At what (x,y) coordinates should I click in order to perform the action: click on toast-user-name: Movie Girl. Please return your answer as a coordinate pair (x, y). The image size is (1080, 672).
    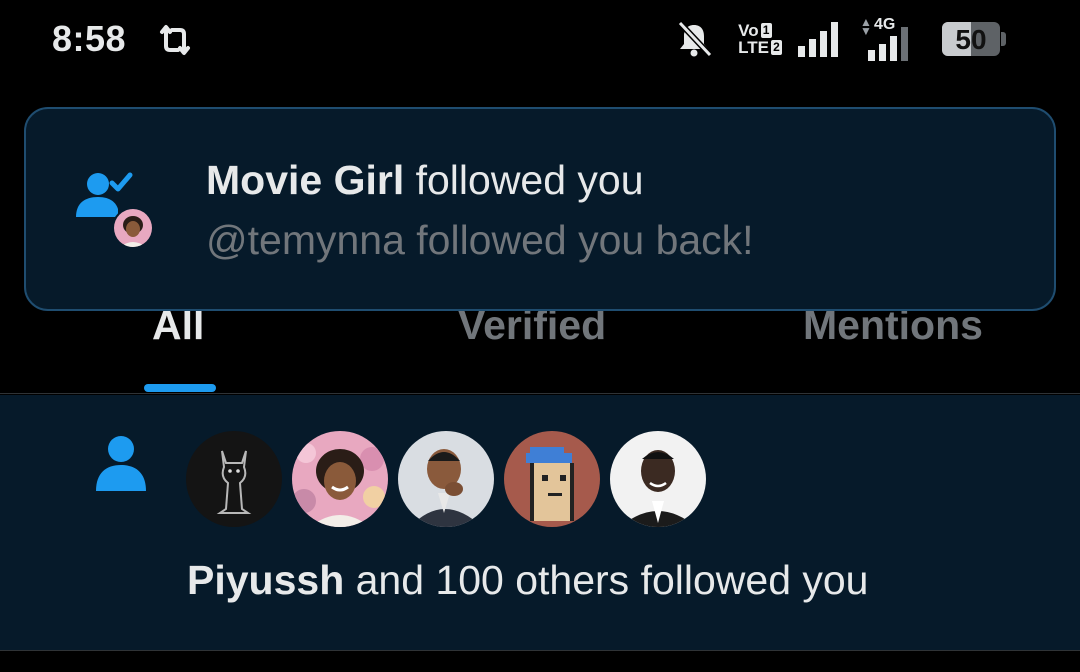
    Looking at the image, I should click on (305, 180).